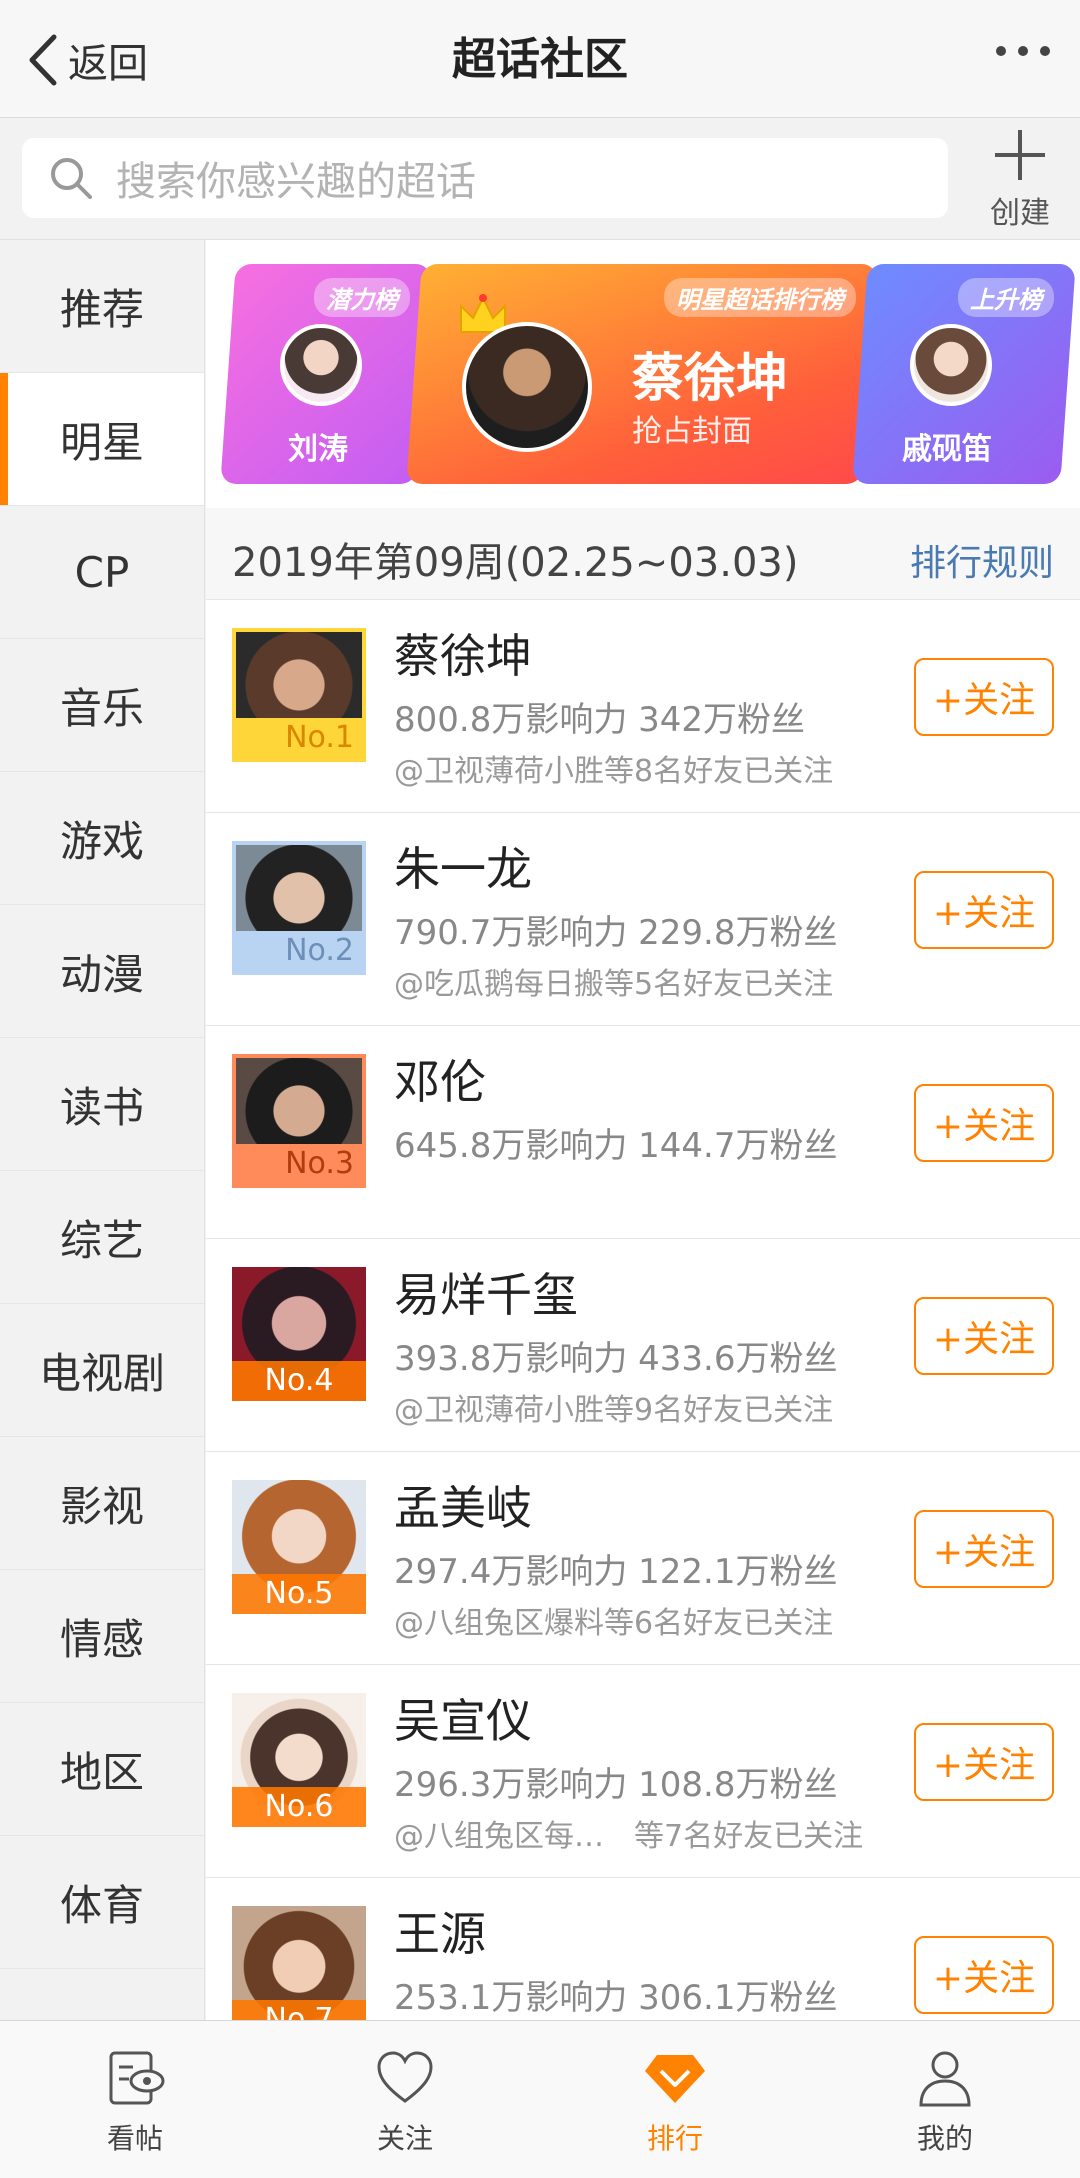 The height and width of the screenshot is (2178, 1080). I want to click on read-post-icon, so click(137, 2078).